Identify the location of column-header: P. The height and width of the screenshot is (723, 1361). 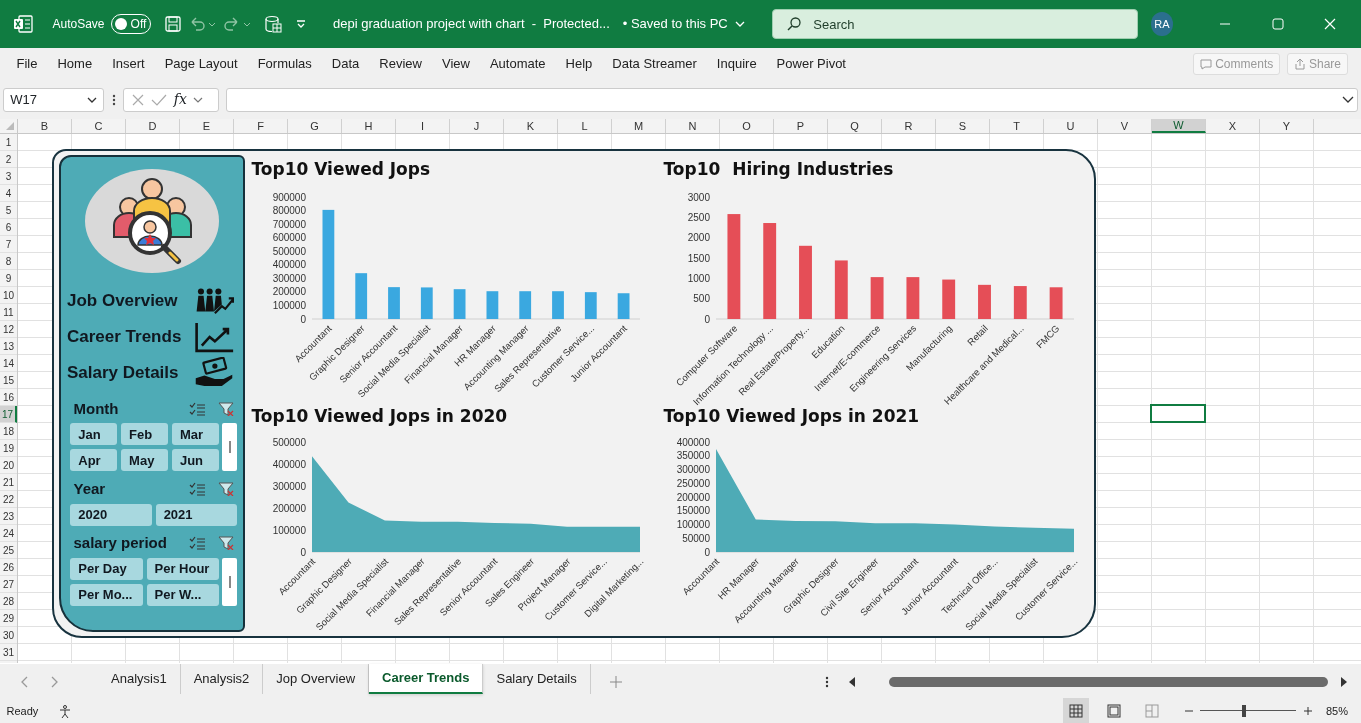
(801, 126).